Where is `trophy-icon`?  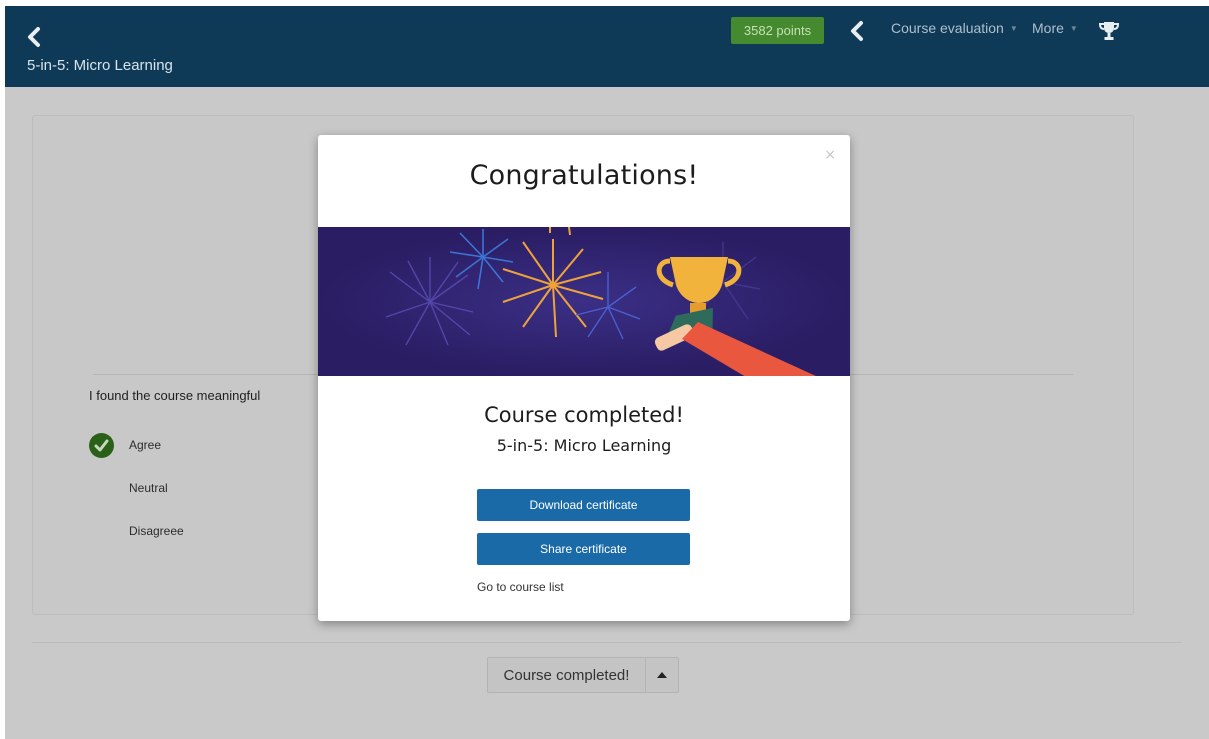
trophy-icon is located at coordinates (1109, 31).